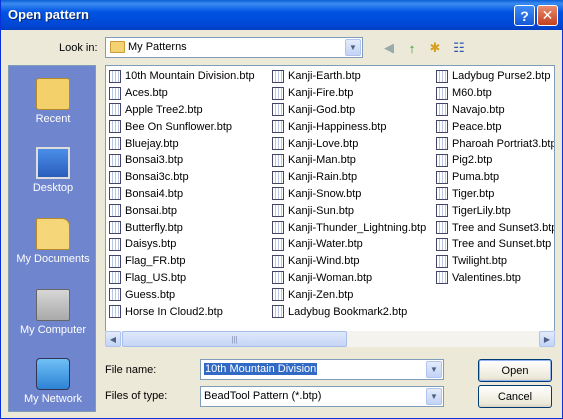  What do you see at coordinates (349, 244) in the screenshot?
I see `file-item: Kanji-Water.btp` at bounding box center [349, 244].